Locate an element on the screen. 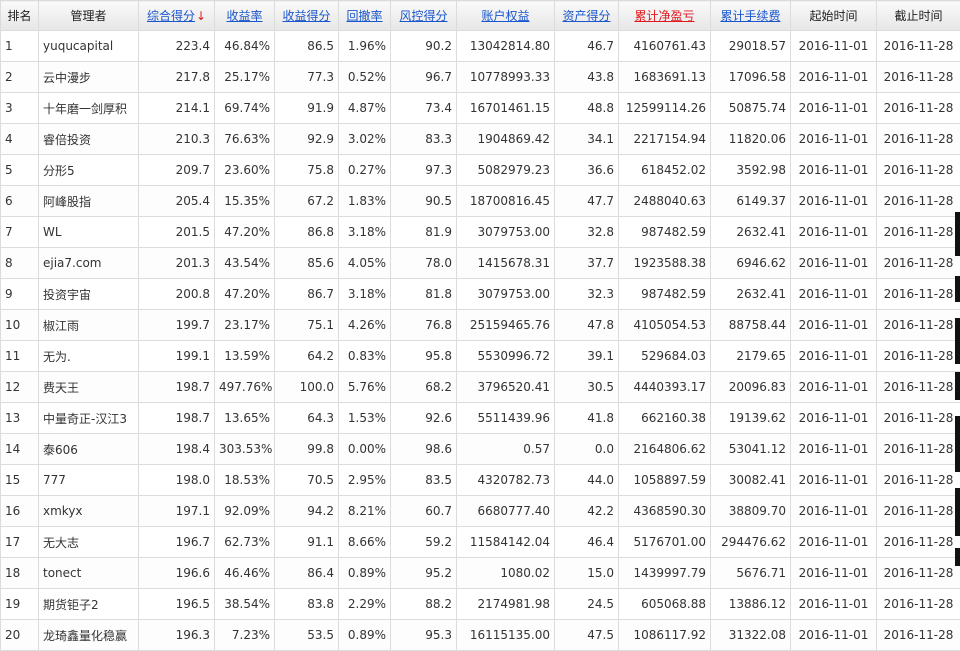  cell-equity: 1415678.31 is located at coordinates (506, 263).